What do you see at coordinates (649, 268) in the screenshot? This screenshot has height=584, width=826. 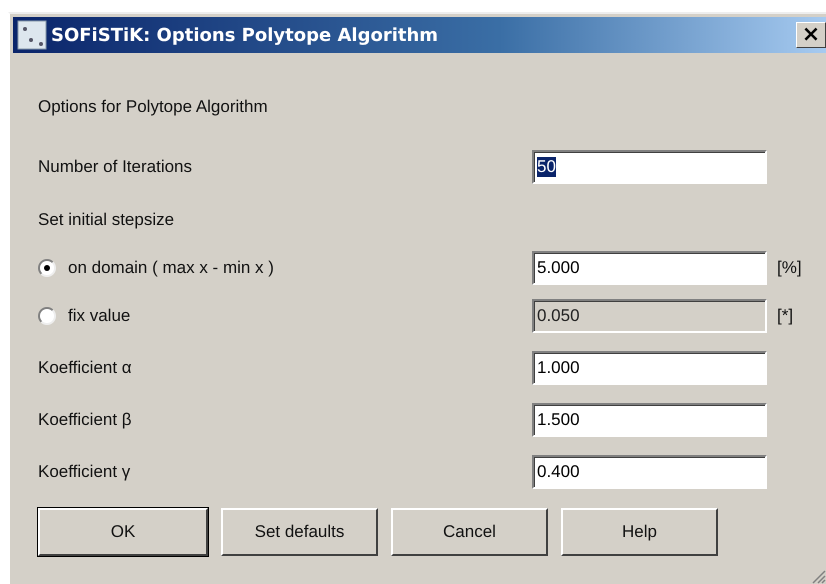 I see `input-field: 5.000` at bounding box center [649, 268].